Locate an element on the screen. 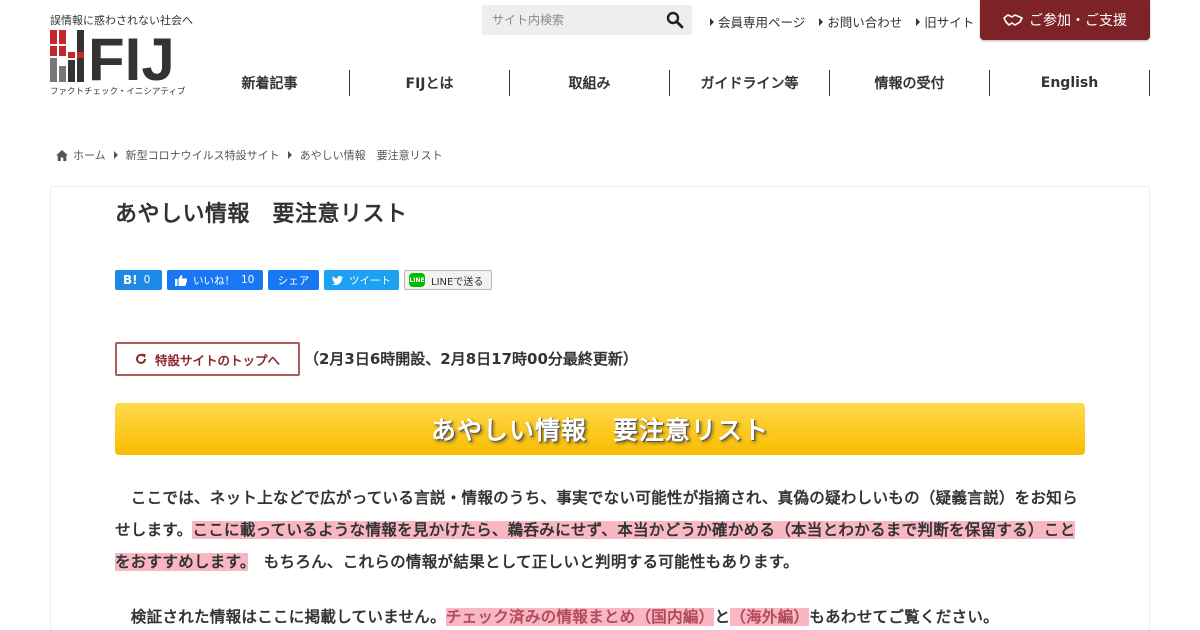  page-title: あやしい情報 要注意リスト is located at coordinates (261, 214).